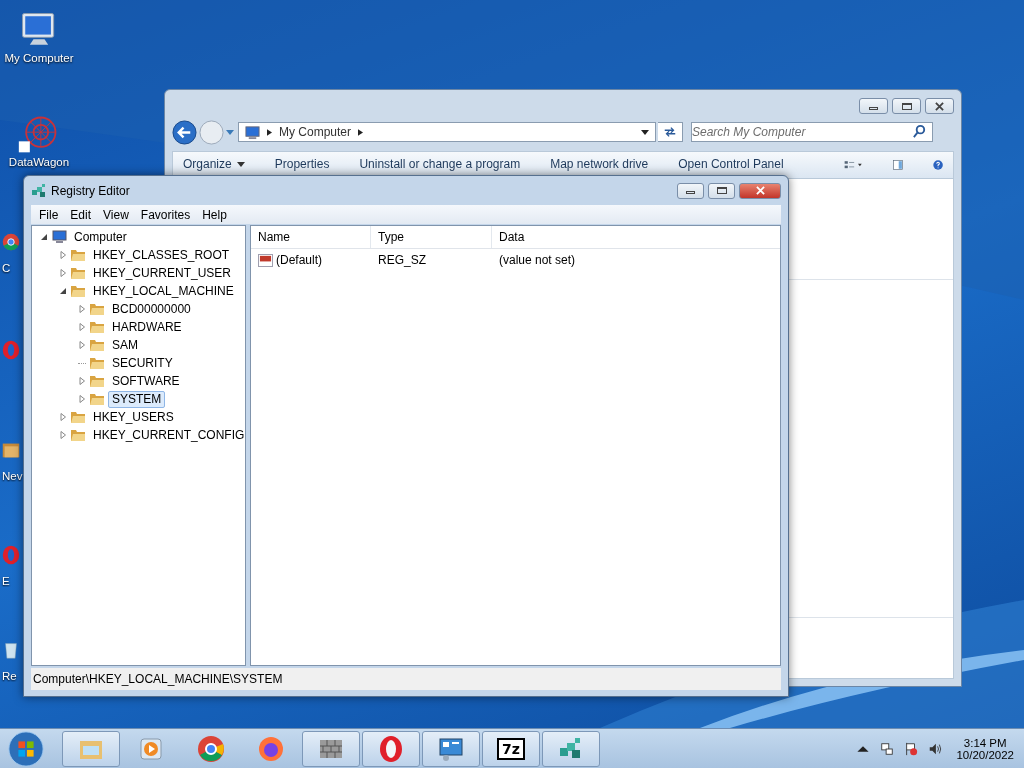 This screenshot has width=1024, height=768. I want to click on address-crumb: My Computer, so click(315, 132).